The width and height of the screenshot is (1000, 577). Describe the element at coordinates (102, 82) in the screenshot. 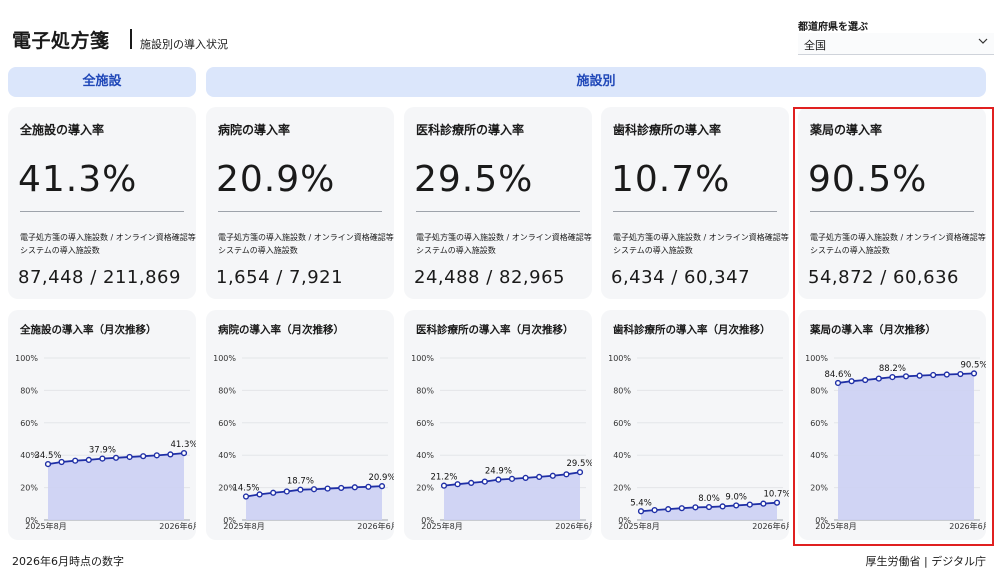

I see `band-all-facilities: 全施設` at that location.